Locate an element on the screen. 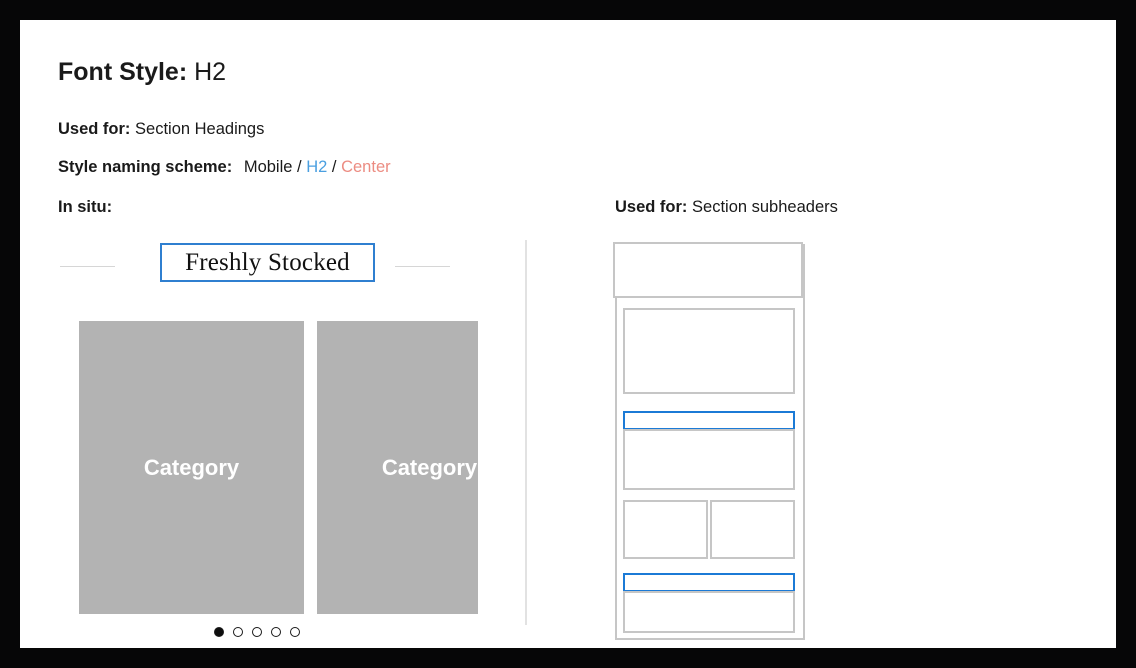  wireframe-diagram is located at coordinates (709, 441).